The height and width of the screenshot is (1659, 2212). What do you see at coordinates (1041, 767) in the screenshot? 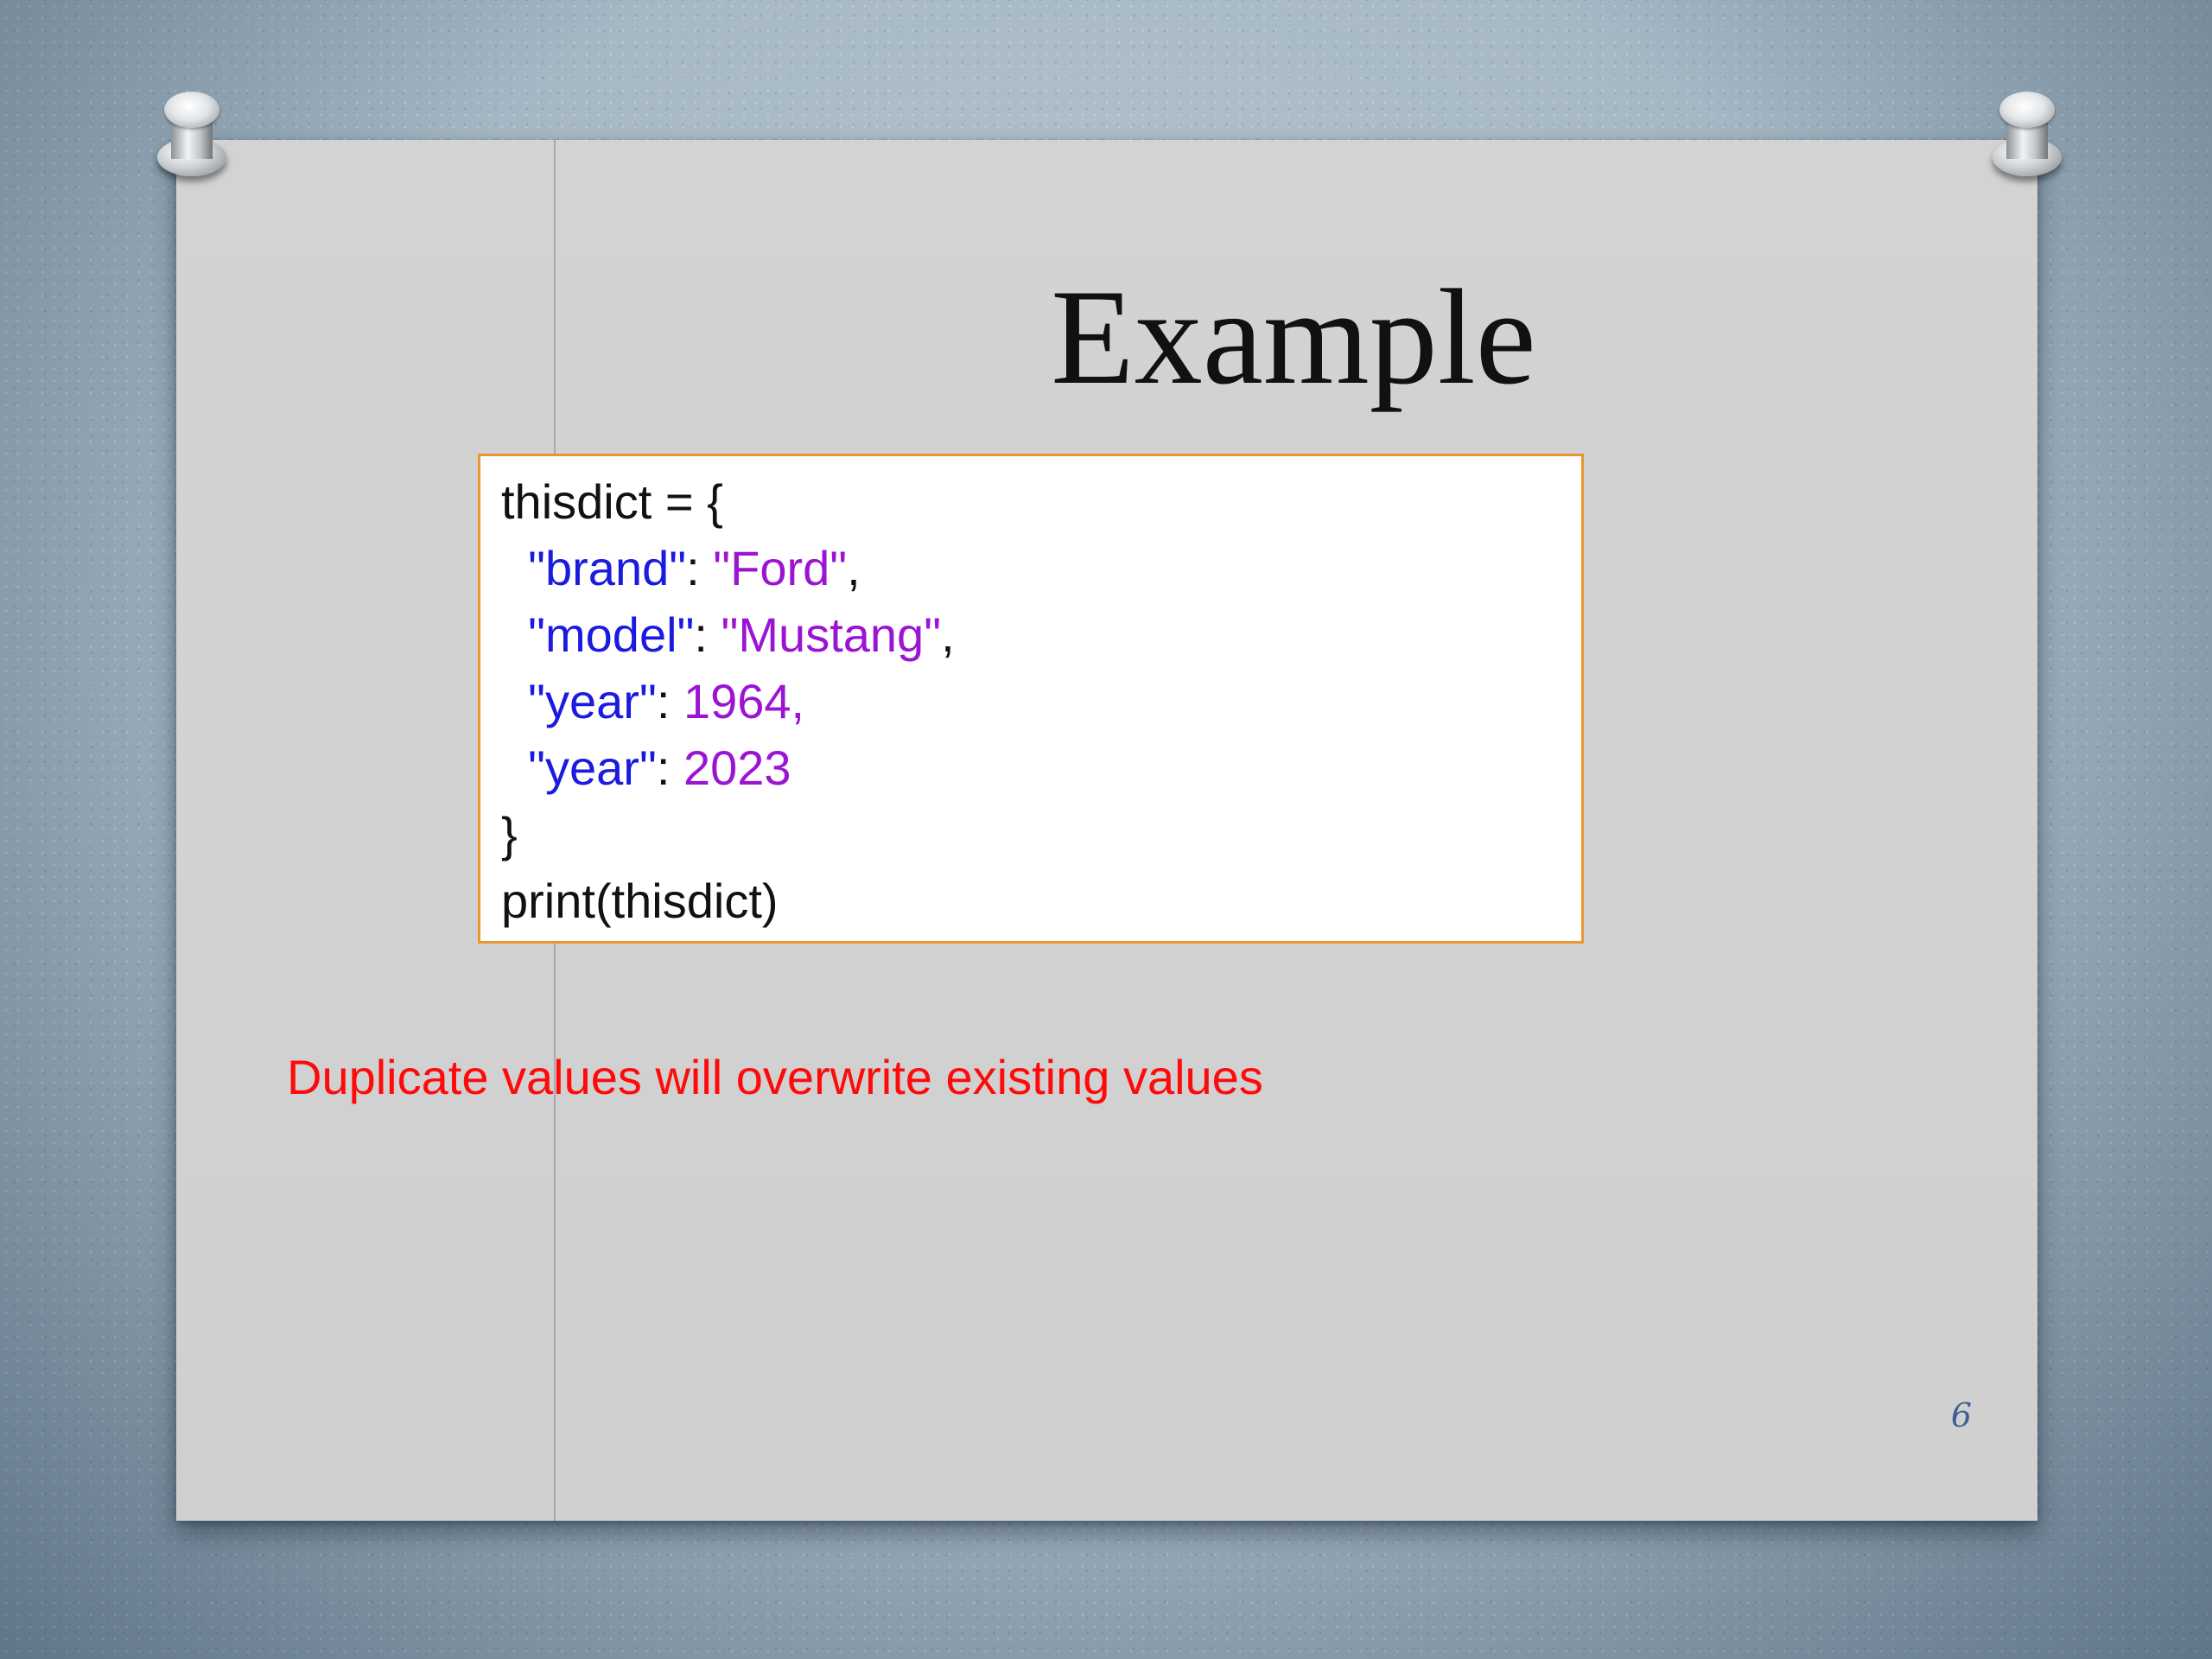
I see `code-line: "year": 2023` at bounding box center [1041, 767].